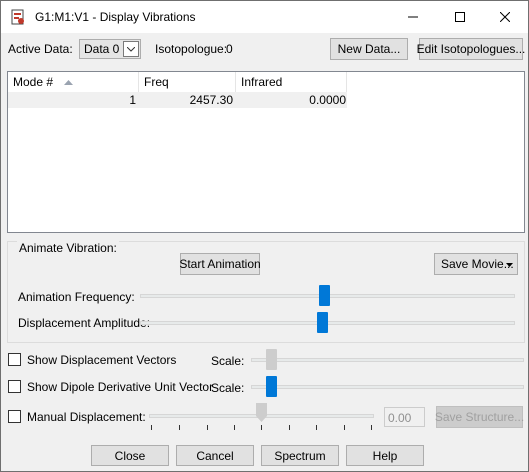 This screenshot has width=529, height=472. I want to click on show-displacement-vectors-checkbox, so click(14, 359).